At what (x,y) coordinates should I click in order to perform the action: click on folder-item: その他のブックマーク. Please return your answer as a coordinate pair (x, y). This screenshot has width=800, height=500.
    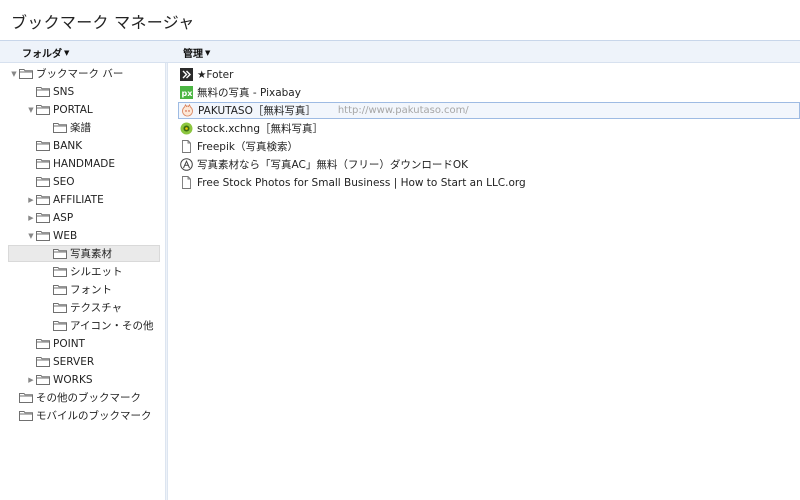
    Looking at the image, I should click on (75, 397).